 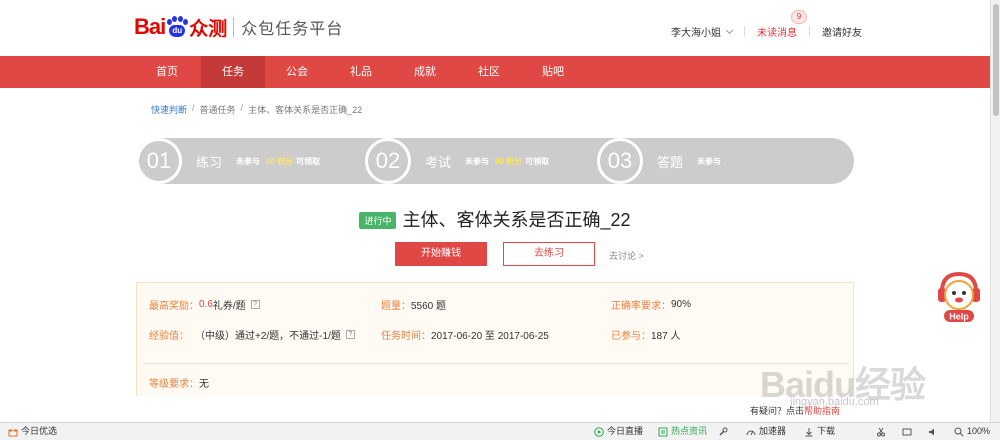 I want to click on user-area: 李大海小姐 未读消息 9 邀请好友, so click(x=766, y=24).